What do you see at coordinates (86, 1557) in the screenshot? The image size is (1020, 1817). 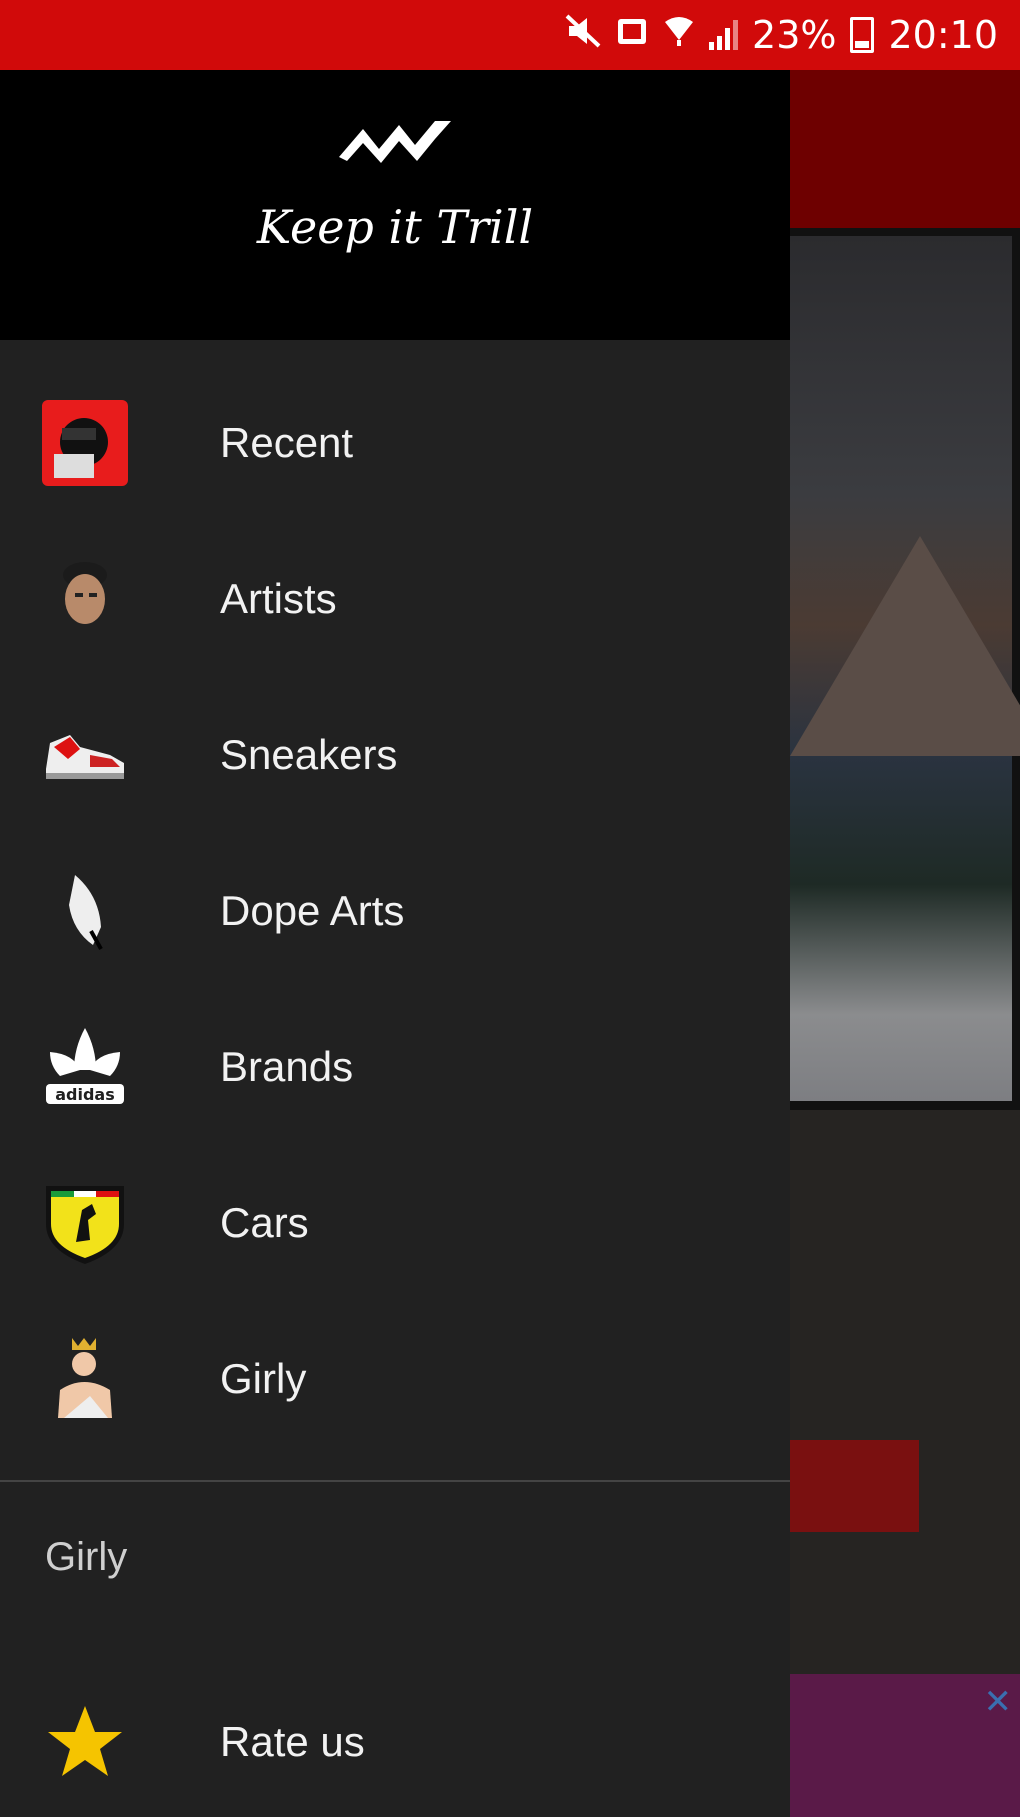 I see `section-header: Girly` at bounding box center [86, 1557].